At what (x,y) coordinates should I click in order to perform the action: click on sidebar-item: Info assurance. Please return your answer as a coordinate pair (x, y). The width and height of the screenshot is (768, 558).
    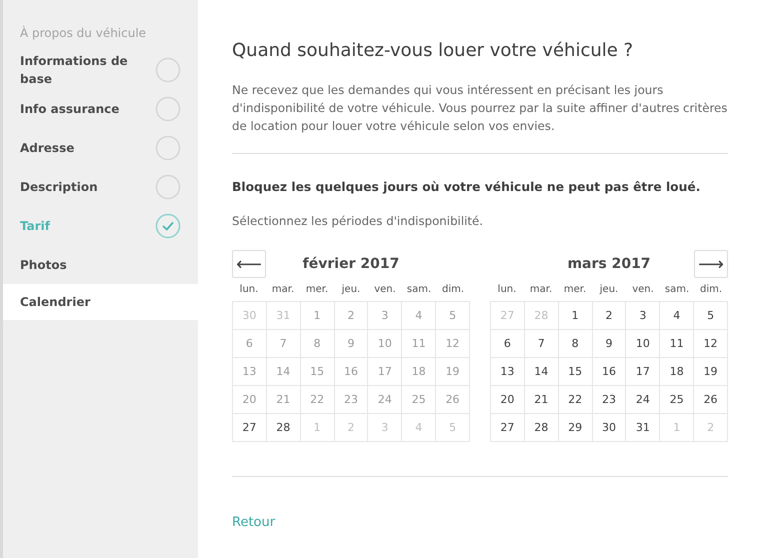
    Looking at the image, I should click on (100, 108).